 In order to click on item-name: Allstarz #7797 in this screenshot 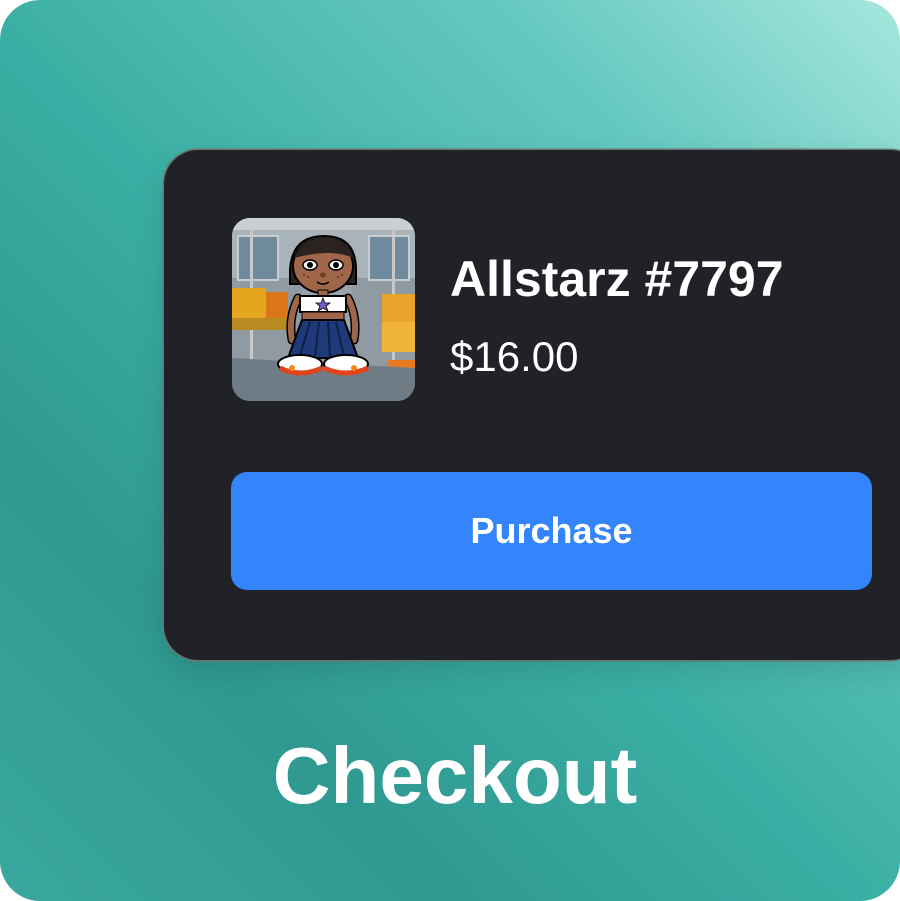, I will do `click(617, 279)`.